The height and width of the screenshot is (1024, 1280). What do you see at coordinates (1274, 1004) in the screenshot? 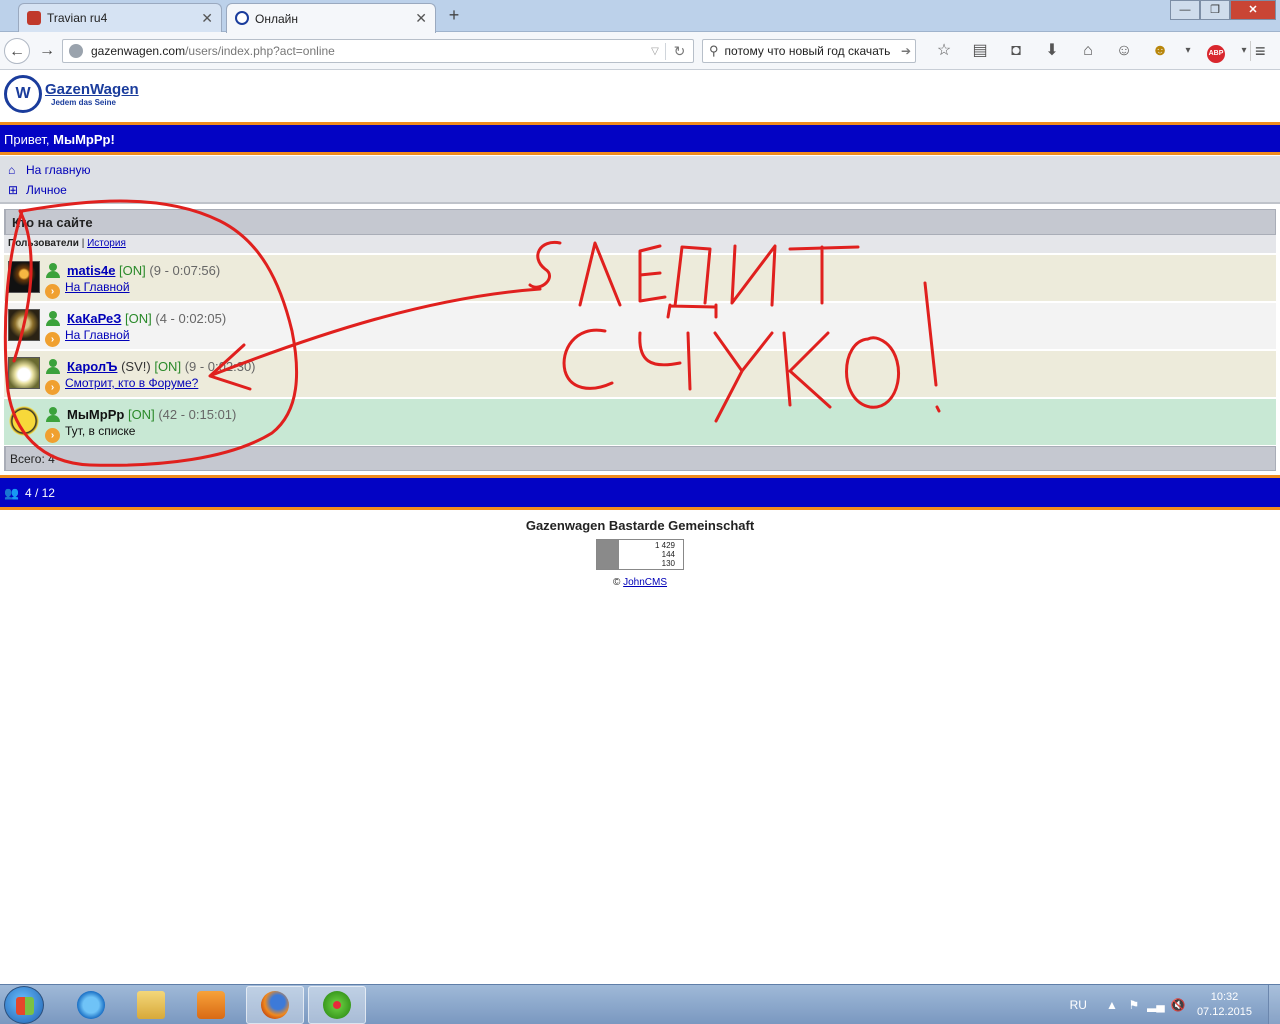
I see `show-desktop-button` at bounding box center [1274, 1004].